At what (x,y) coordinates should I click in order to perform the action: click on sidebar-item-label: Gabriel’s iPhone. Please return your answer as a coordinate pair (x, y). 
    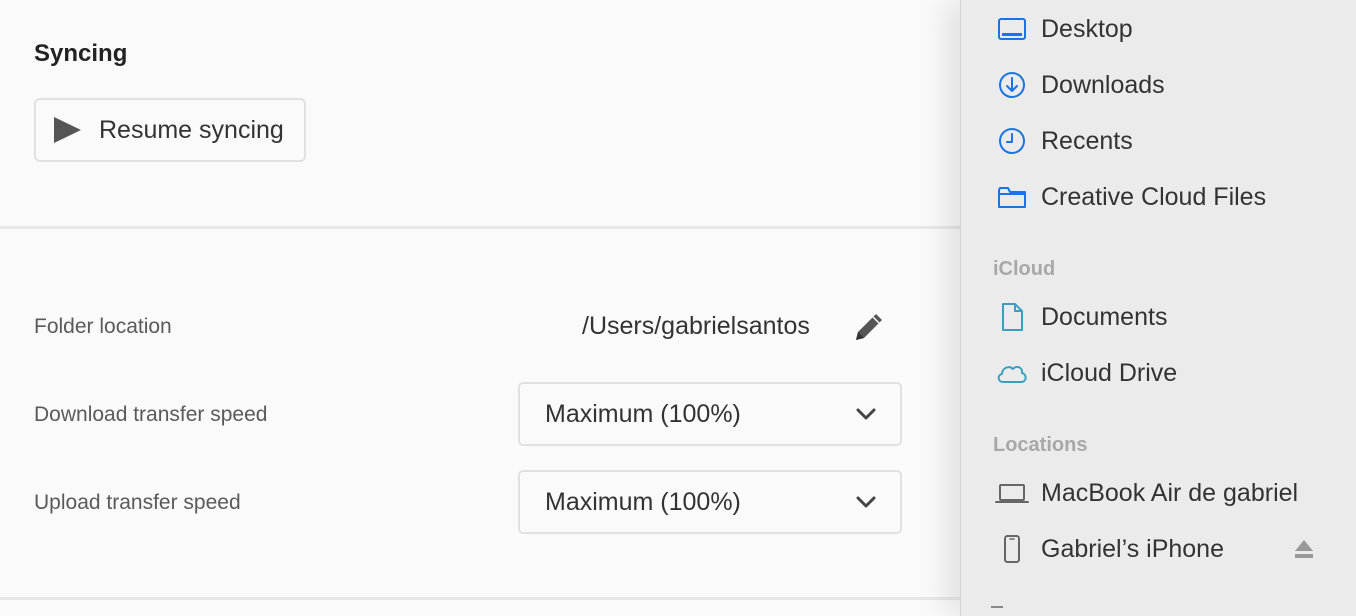
    Looking at the image, I should click on (1132, 548).